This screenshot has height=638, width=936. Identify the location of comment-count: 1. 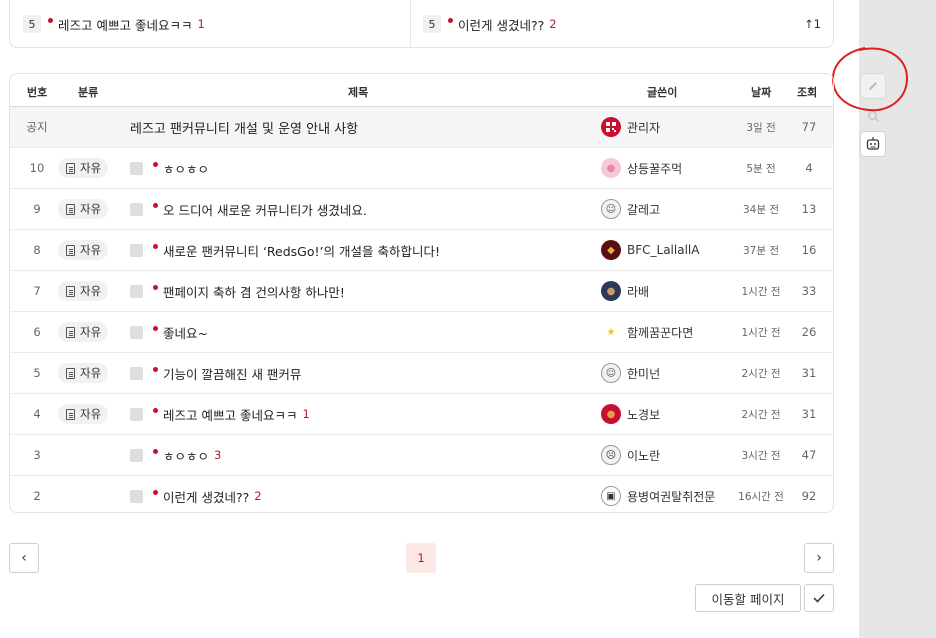
(201, 24).